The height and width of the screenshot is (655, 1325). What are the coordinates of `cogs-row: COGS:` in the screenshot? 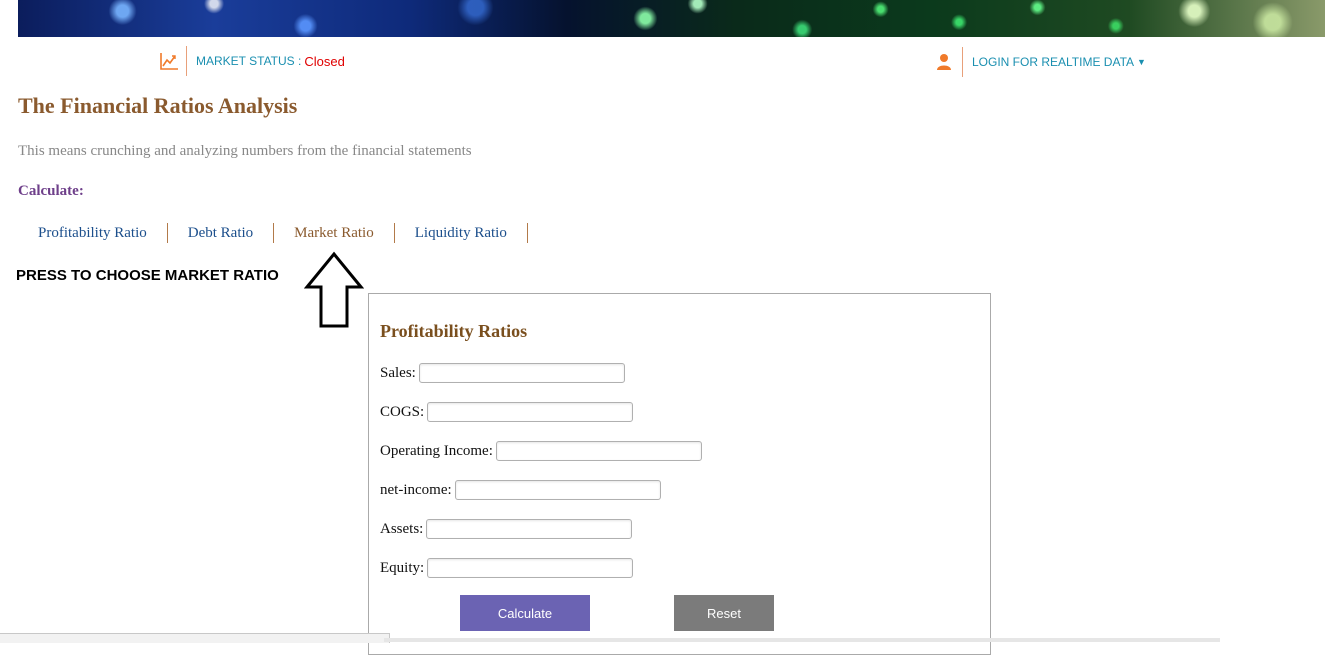 It's located at (507, 412).